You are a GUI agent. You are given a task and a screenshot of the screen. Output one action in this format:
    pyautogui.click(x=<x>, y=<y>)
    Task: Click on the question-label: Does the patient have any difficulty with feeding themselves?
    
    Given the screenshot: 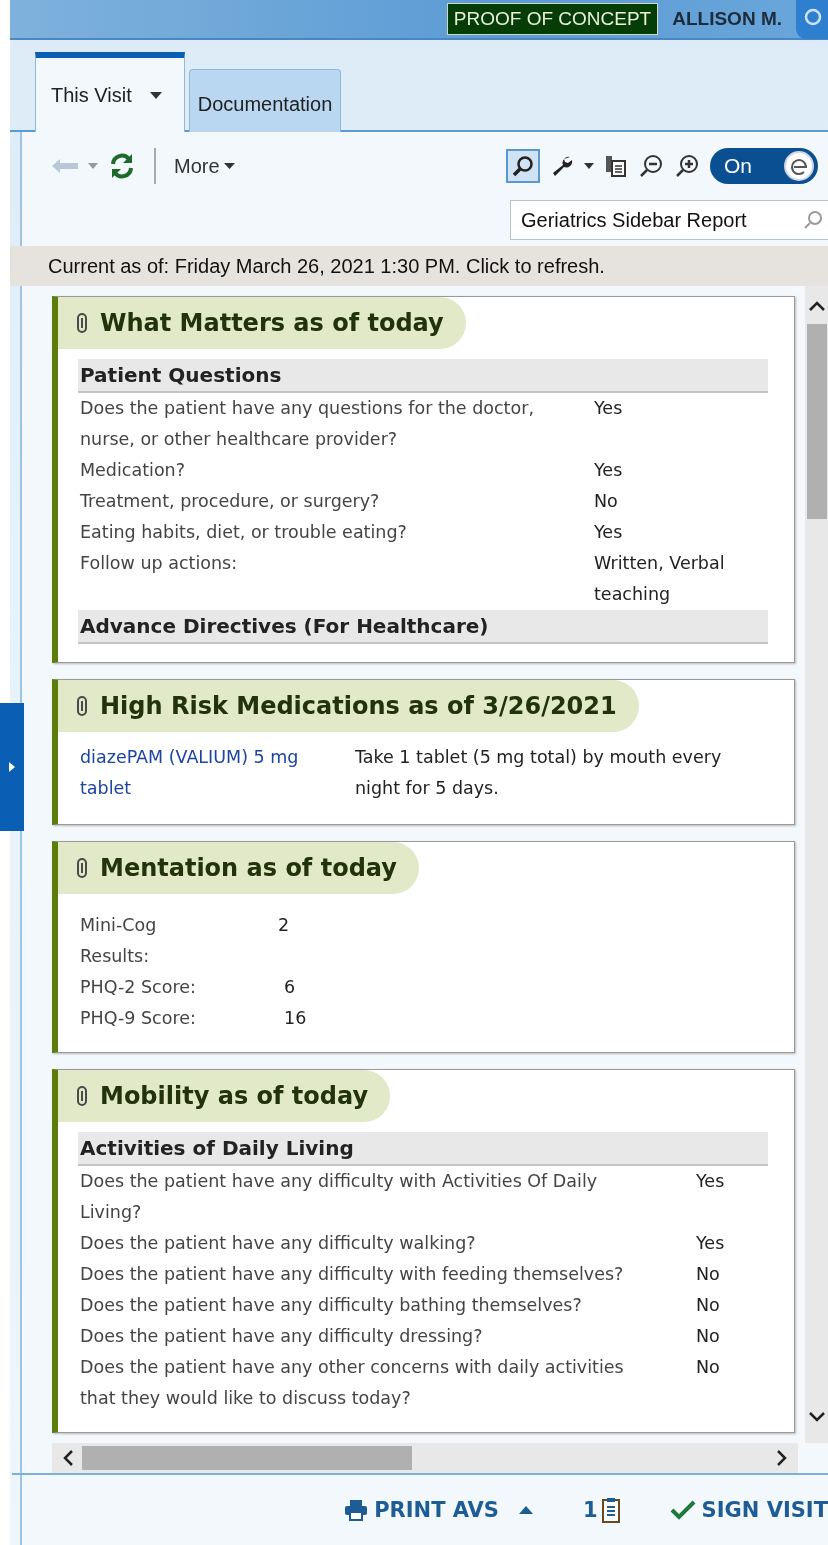 What is the action you would take?
    pyautogui.click(x=352, y=1274)
    